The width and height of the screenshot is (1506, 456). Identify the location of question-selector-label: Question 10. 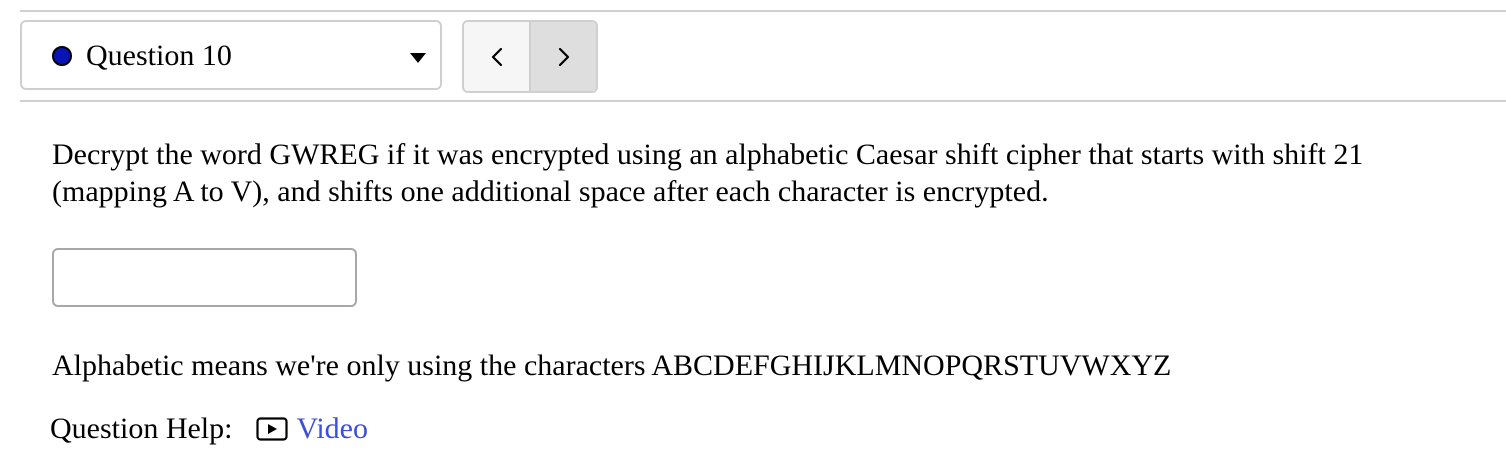
(159, 55).